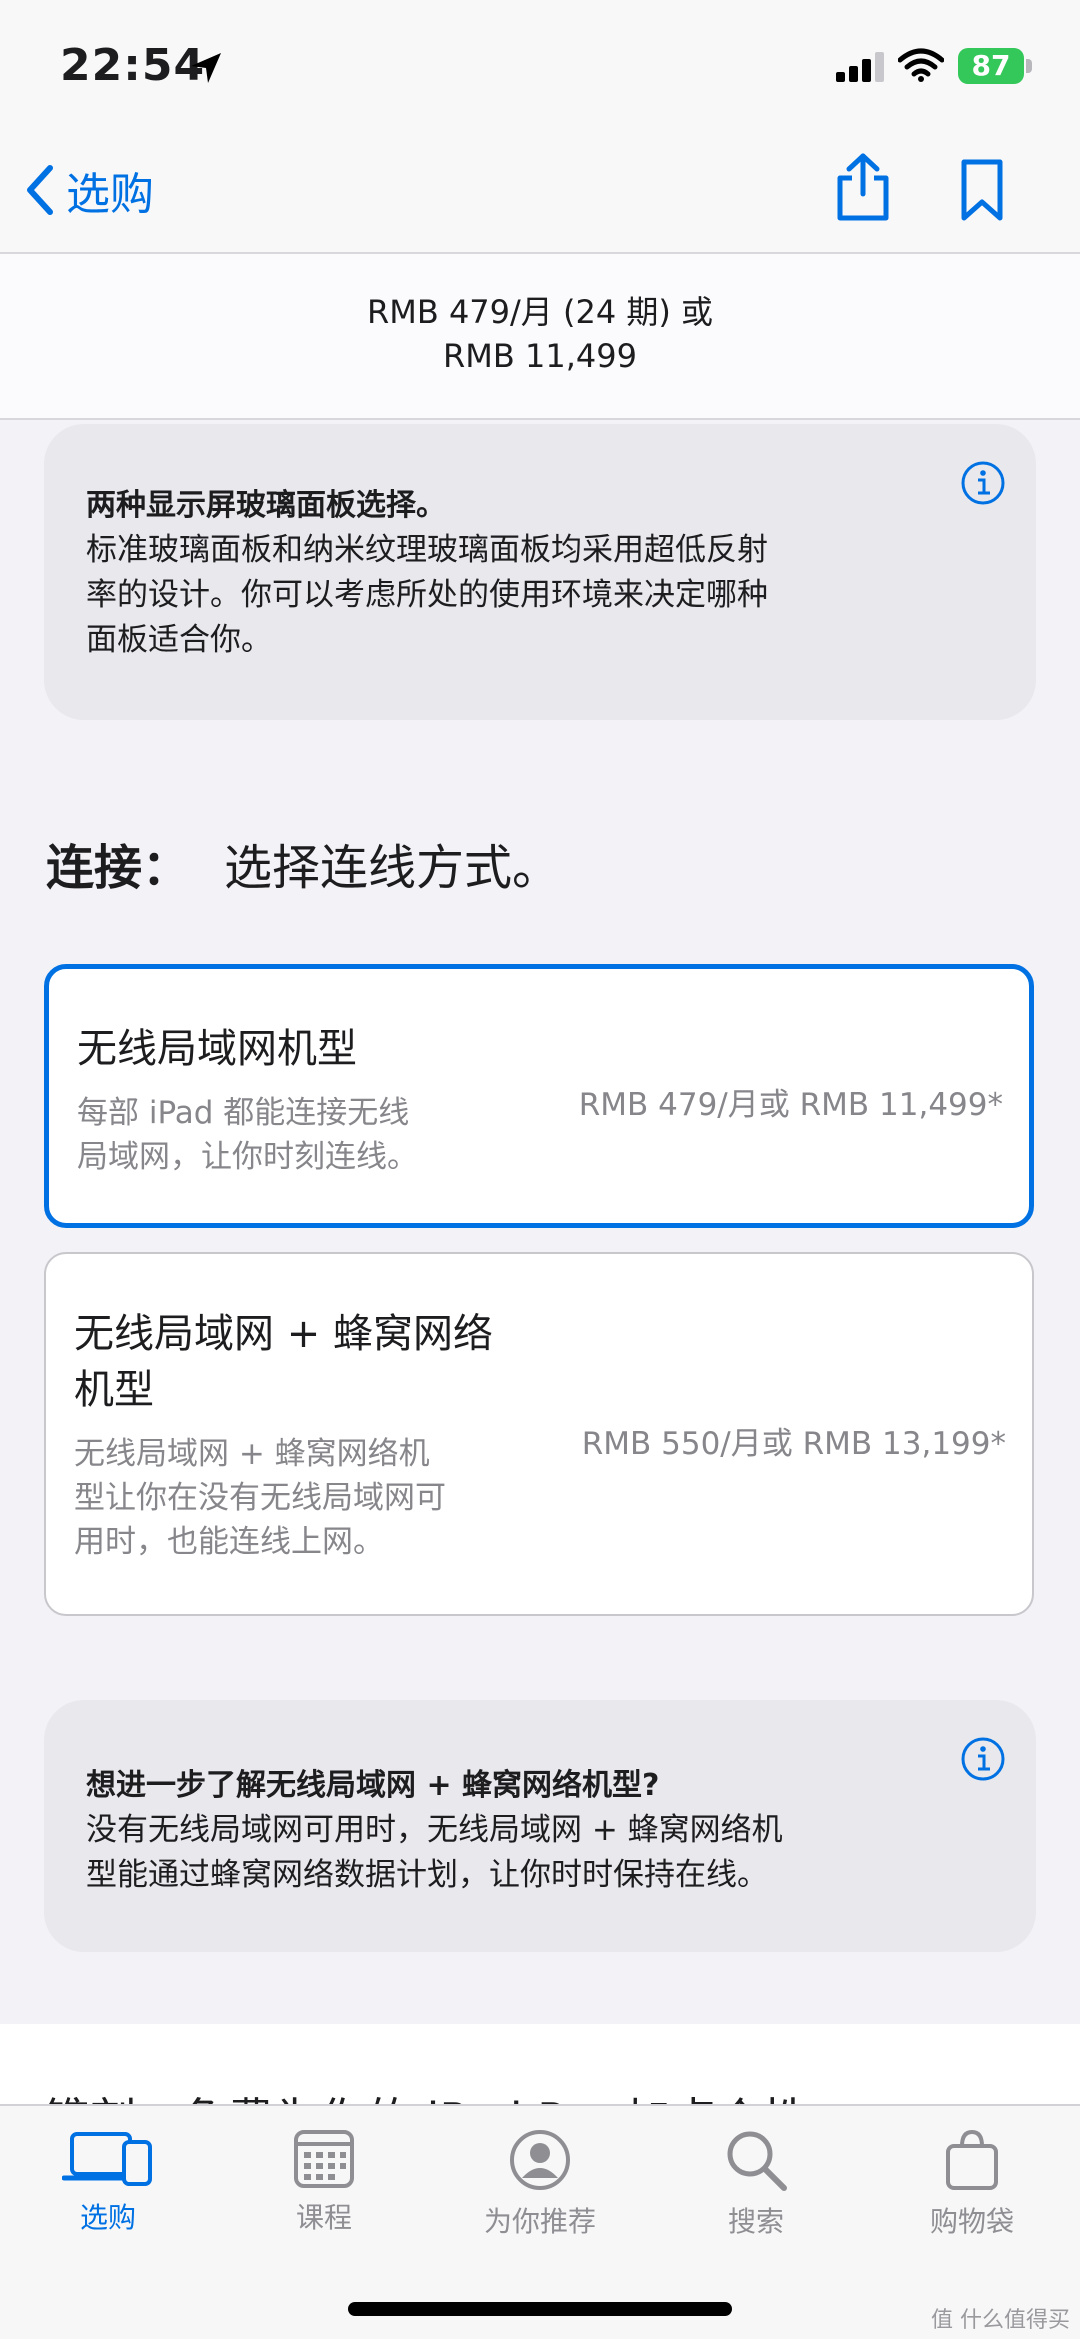  What do you see at coordinates (260, 1498) in the screenshot?
I see `option-desc-line: 型让你在没有无线局域网可` at bounding box center [260, 1498].